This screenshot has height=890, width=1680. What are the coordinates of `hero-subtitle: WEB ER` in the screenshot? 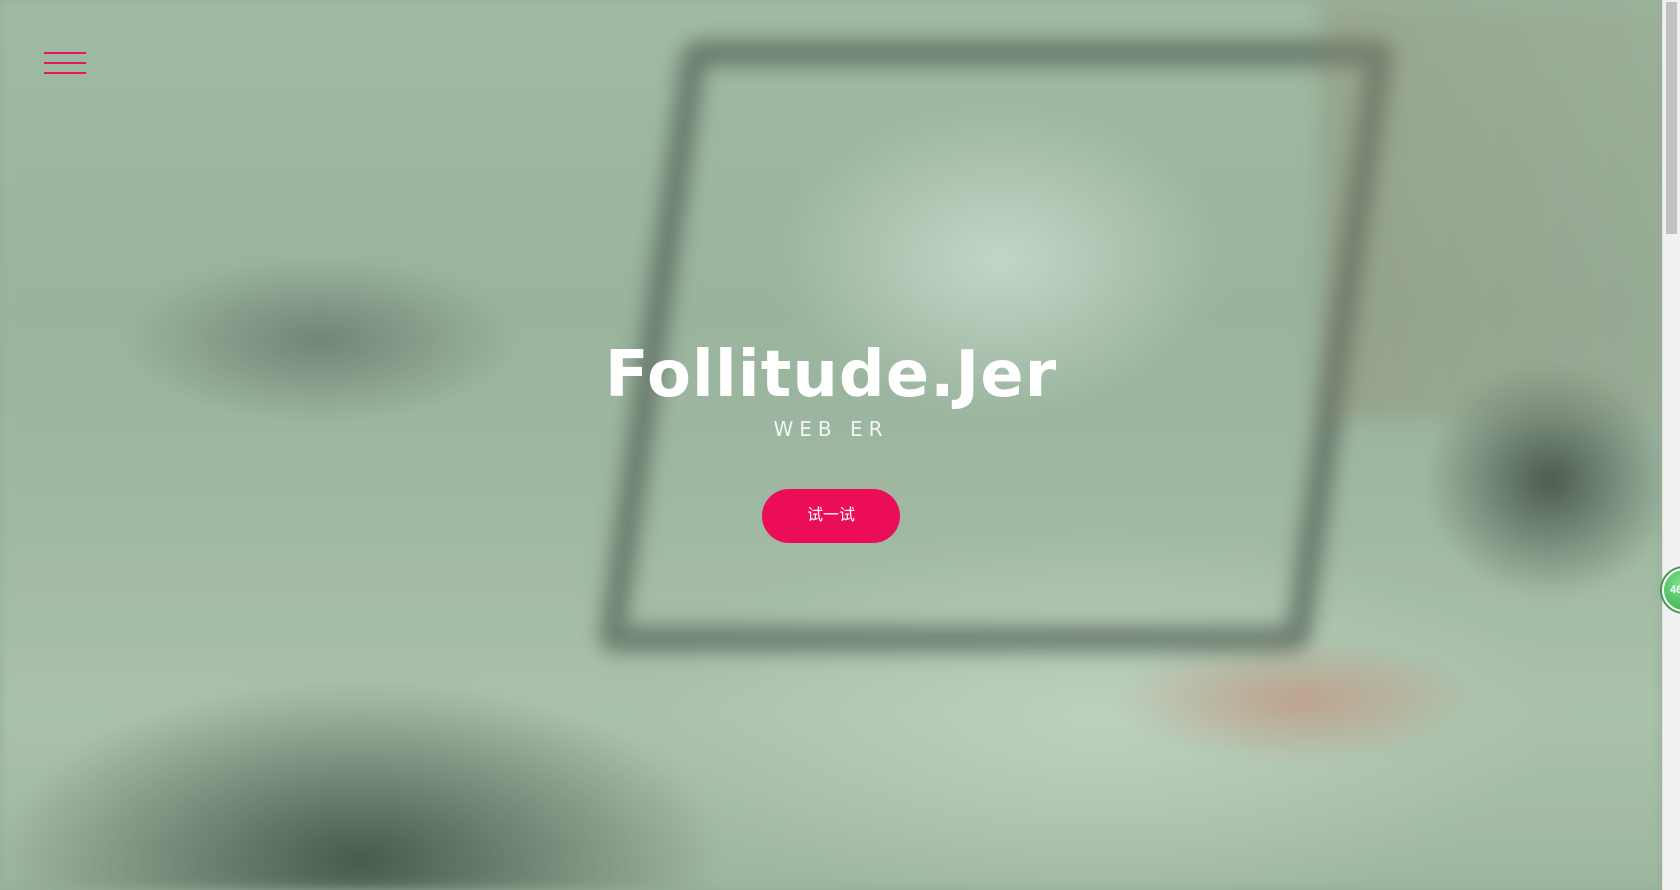 It's located at (831, 429).